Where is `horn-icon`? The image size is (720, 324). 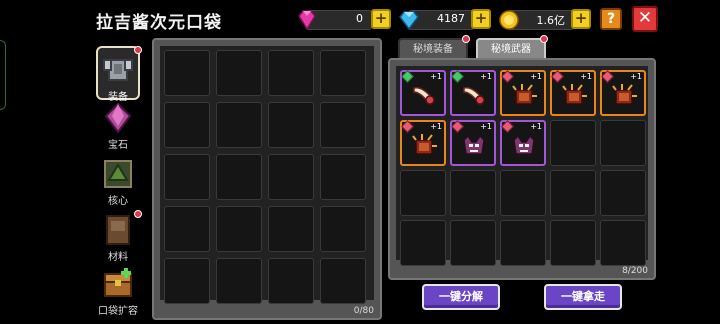 horn-icon is located at coordinates (474, 95).